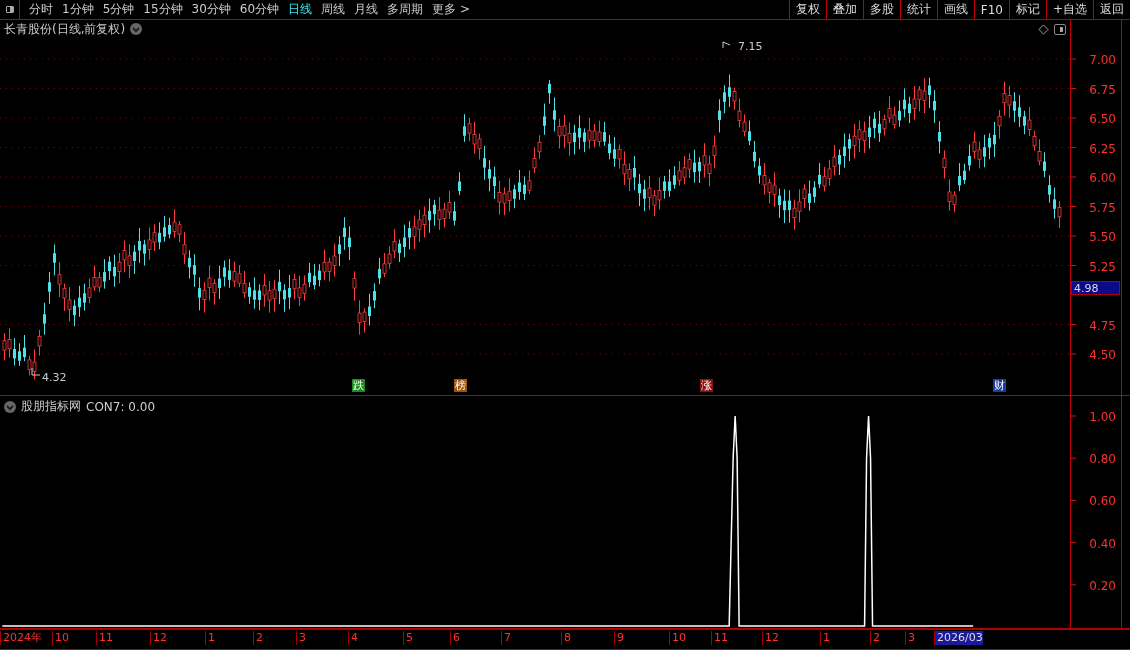  I want to click on axis-label: 6.25, so click(1102, 148).